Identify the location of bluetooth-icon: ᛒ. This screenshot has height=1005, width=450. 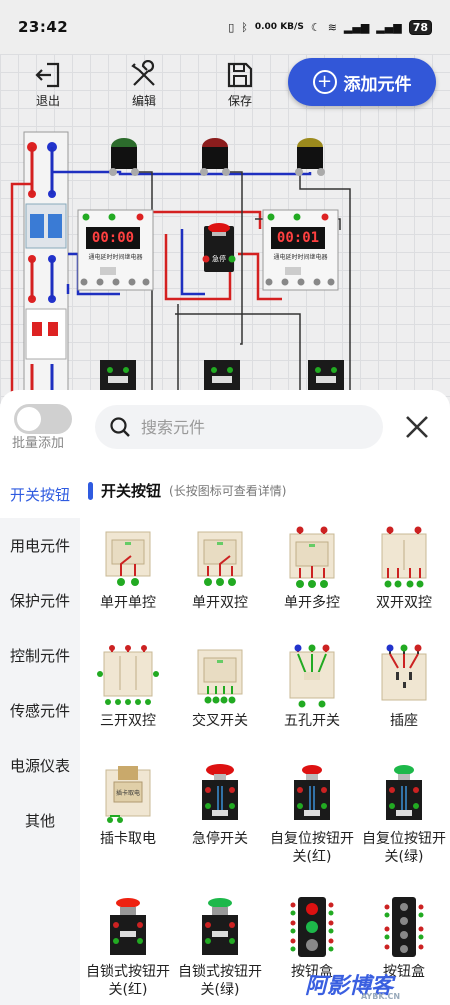
(244, 27).